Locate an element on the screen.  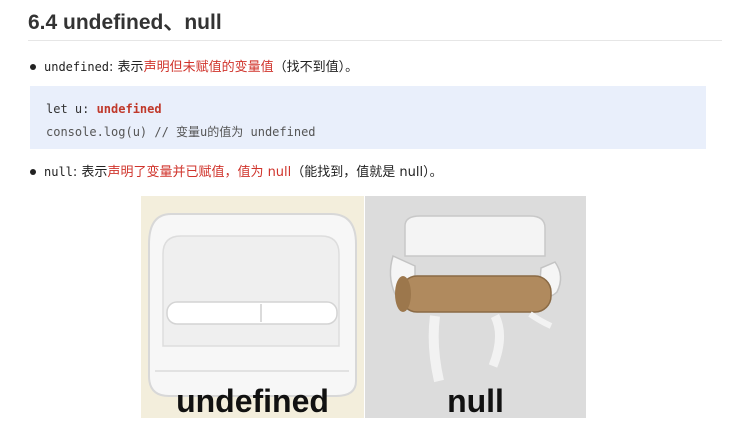
null-keyword: null is located at coordinates (58, 172).